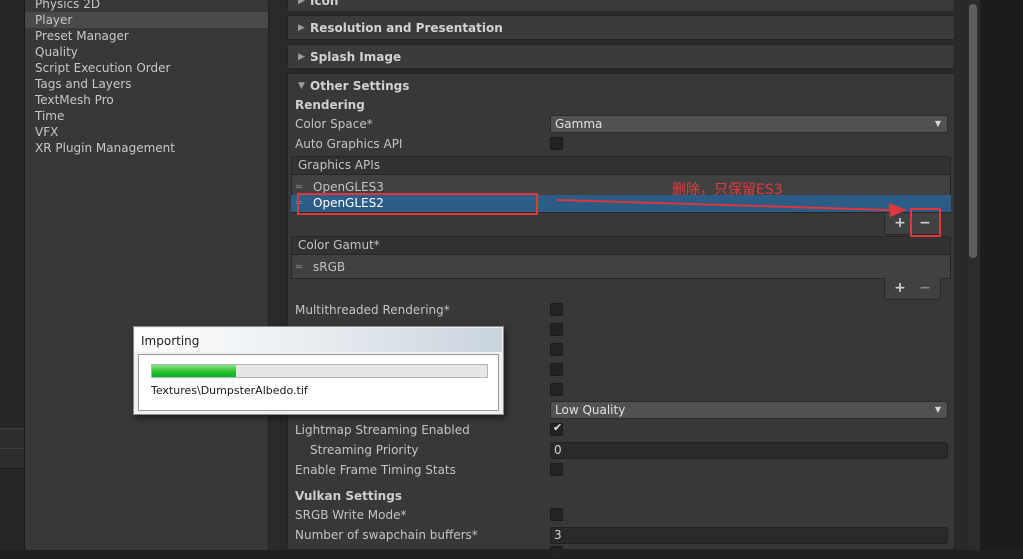  Describe the element at coordinates (146, 148) in the screenshot. I see `category-xr-plugin-management: XR Plugin Management` at that location.